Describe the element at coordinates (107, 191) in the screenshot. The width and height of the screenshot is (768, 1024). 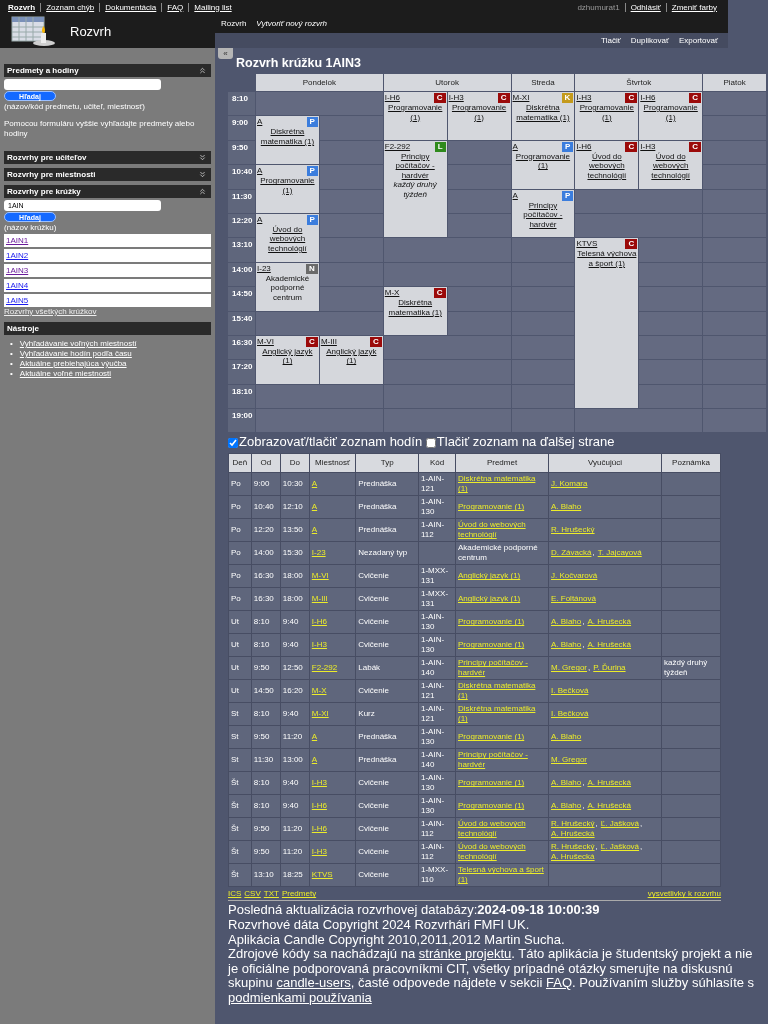
I see `section-header: Rozvrhy pre krúžky` at that location.